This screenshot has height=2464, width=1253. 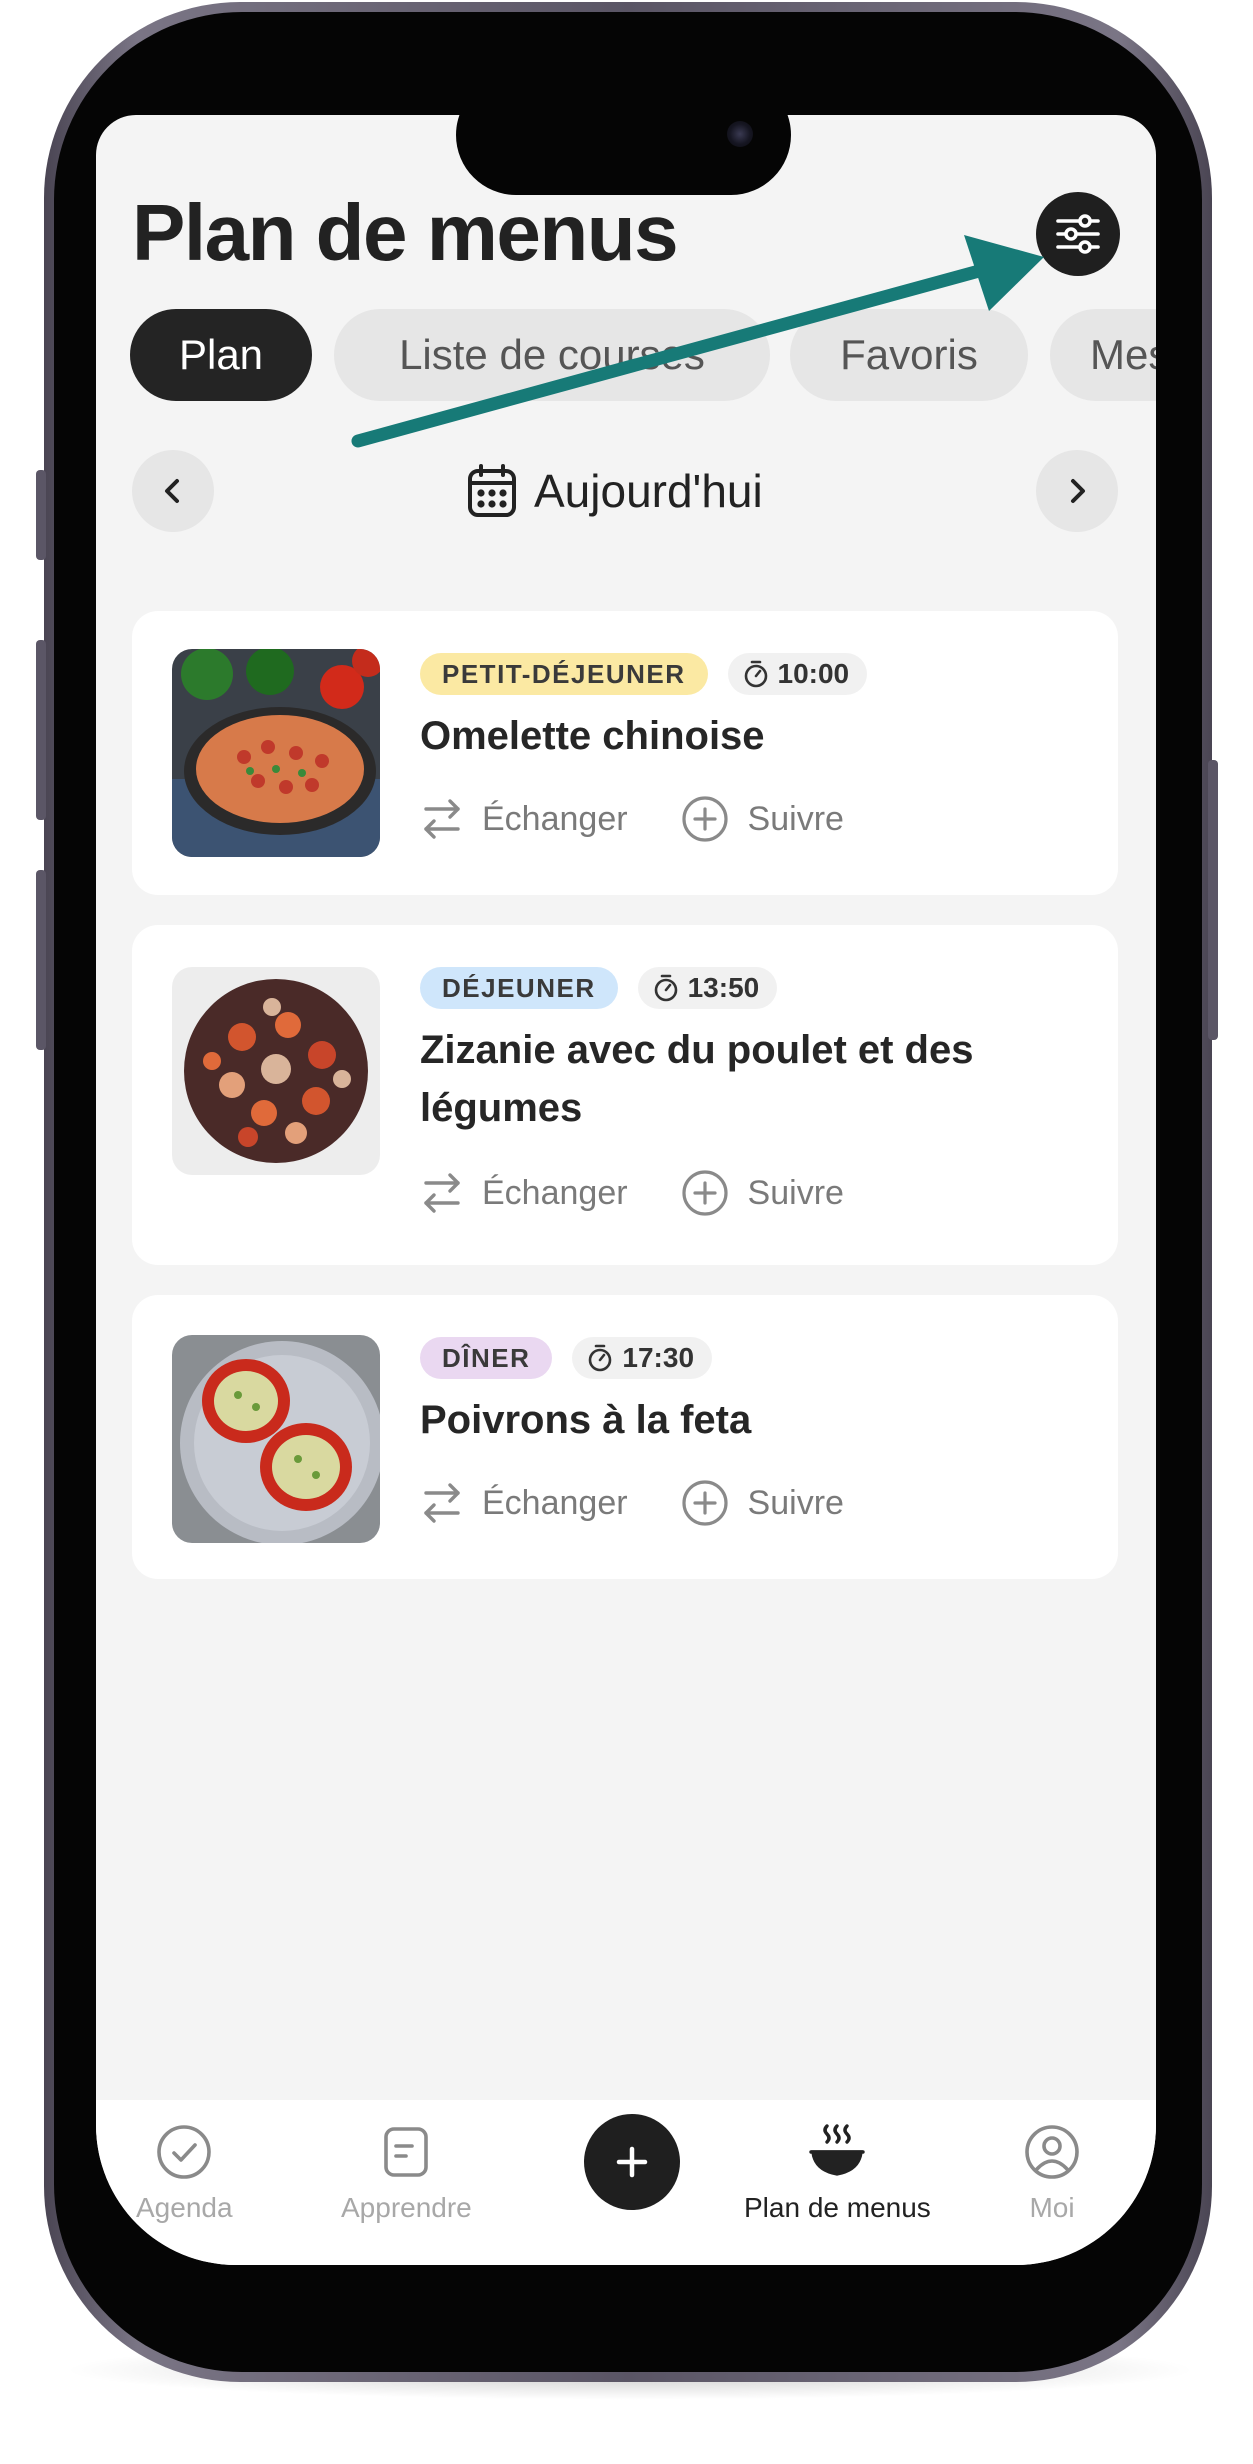 I want to click on annotation-arrow-head, so click(x=1004, y=273).